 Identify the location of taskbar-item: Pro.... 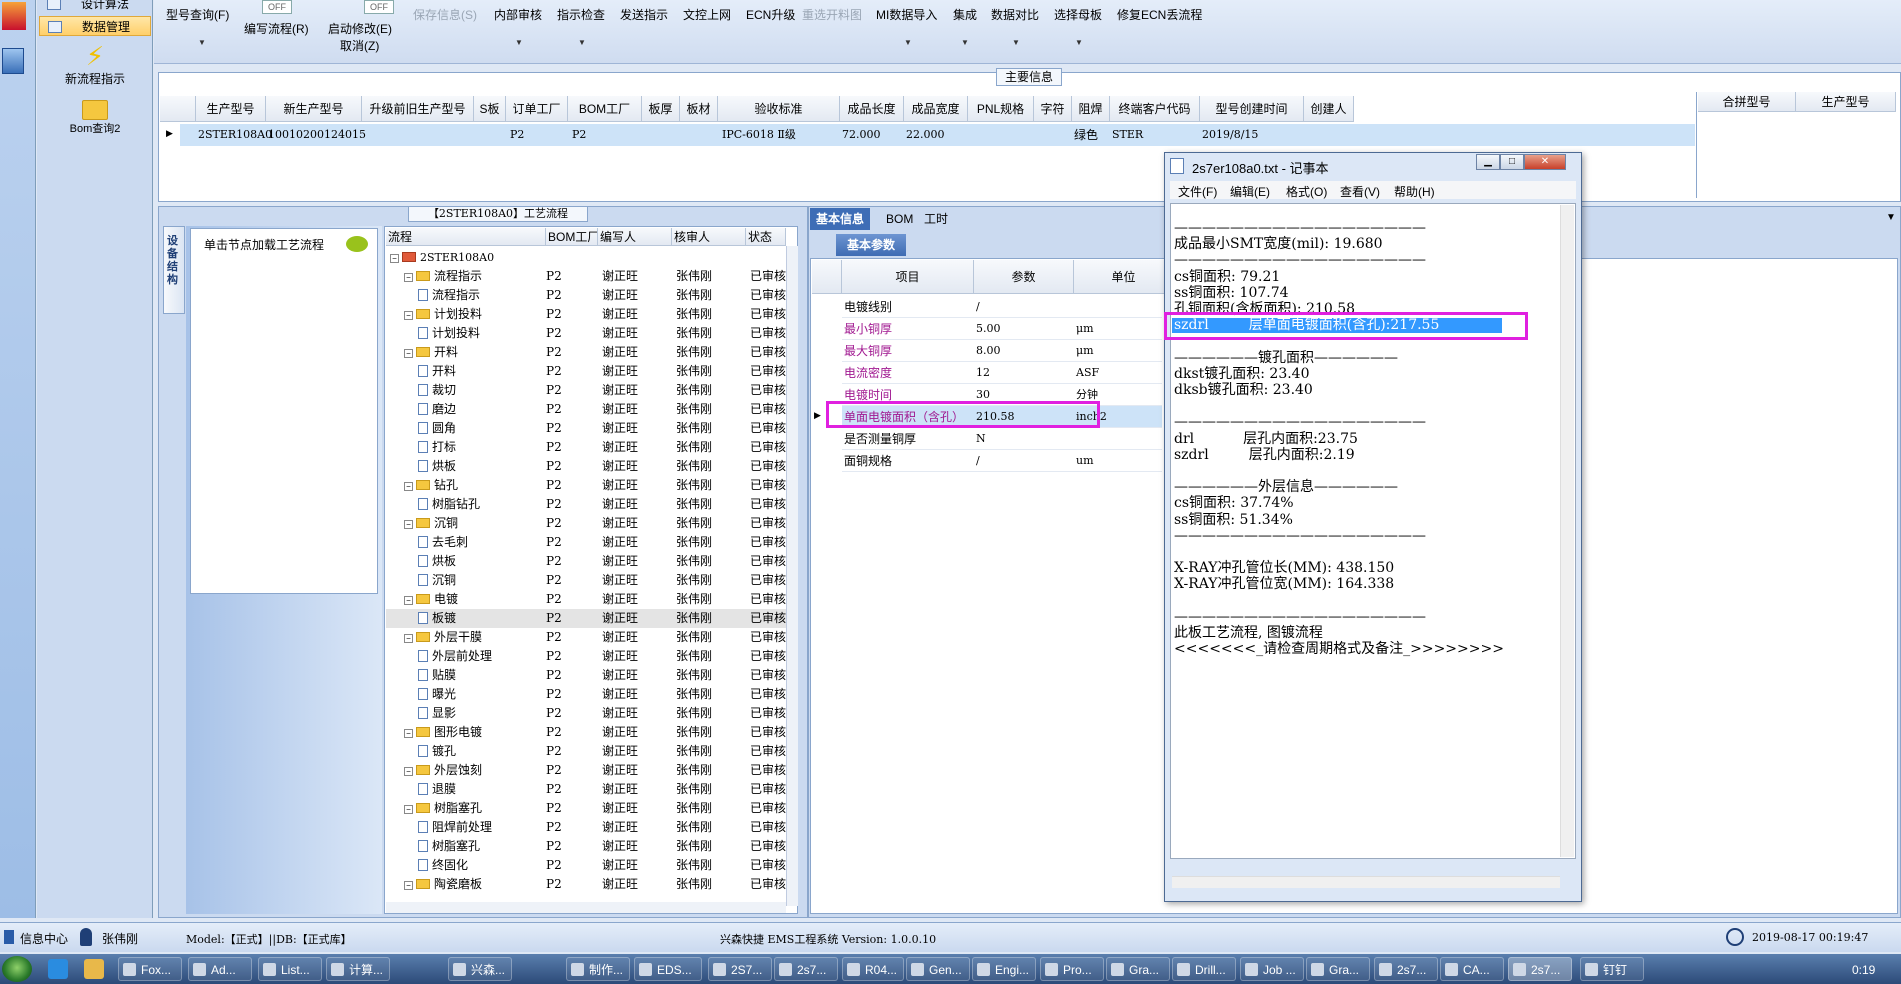
(1072, 969).